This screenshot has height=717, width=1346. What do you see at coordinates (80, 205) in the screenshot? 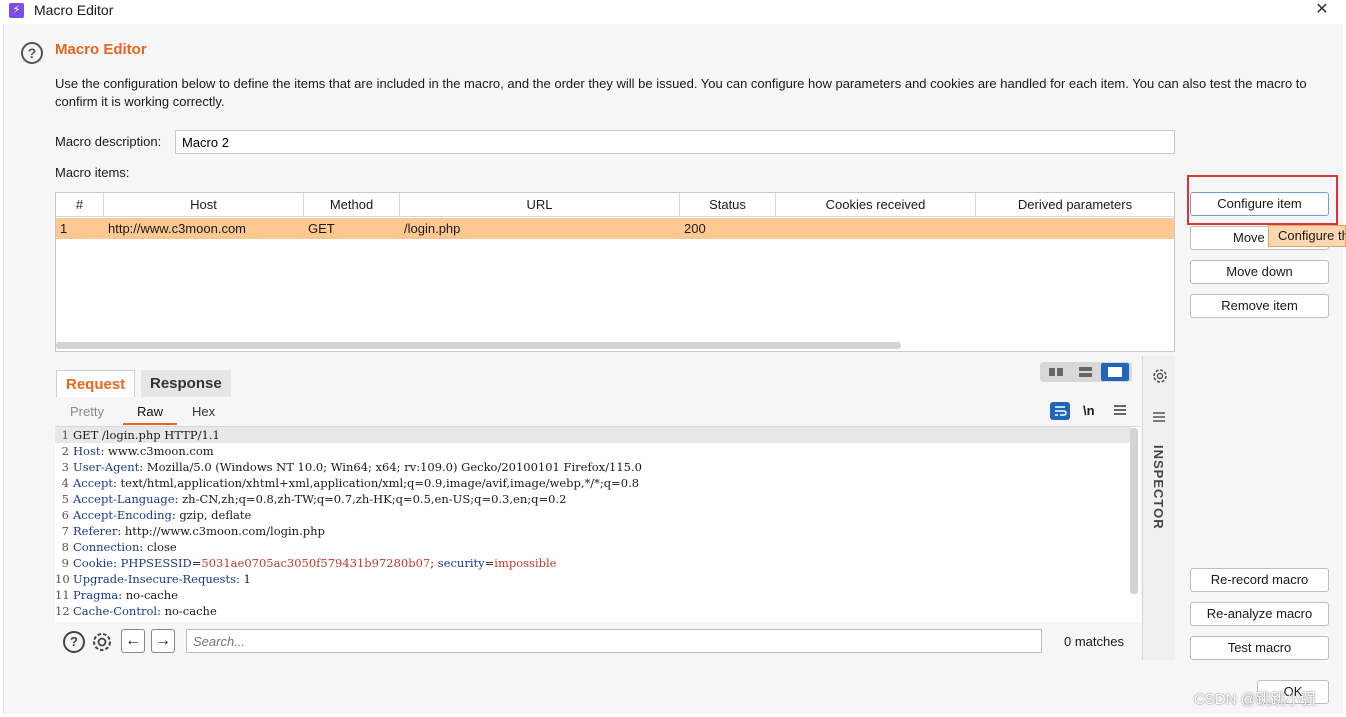
I see `column-header-number: #` at bounding box center [80, 205].